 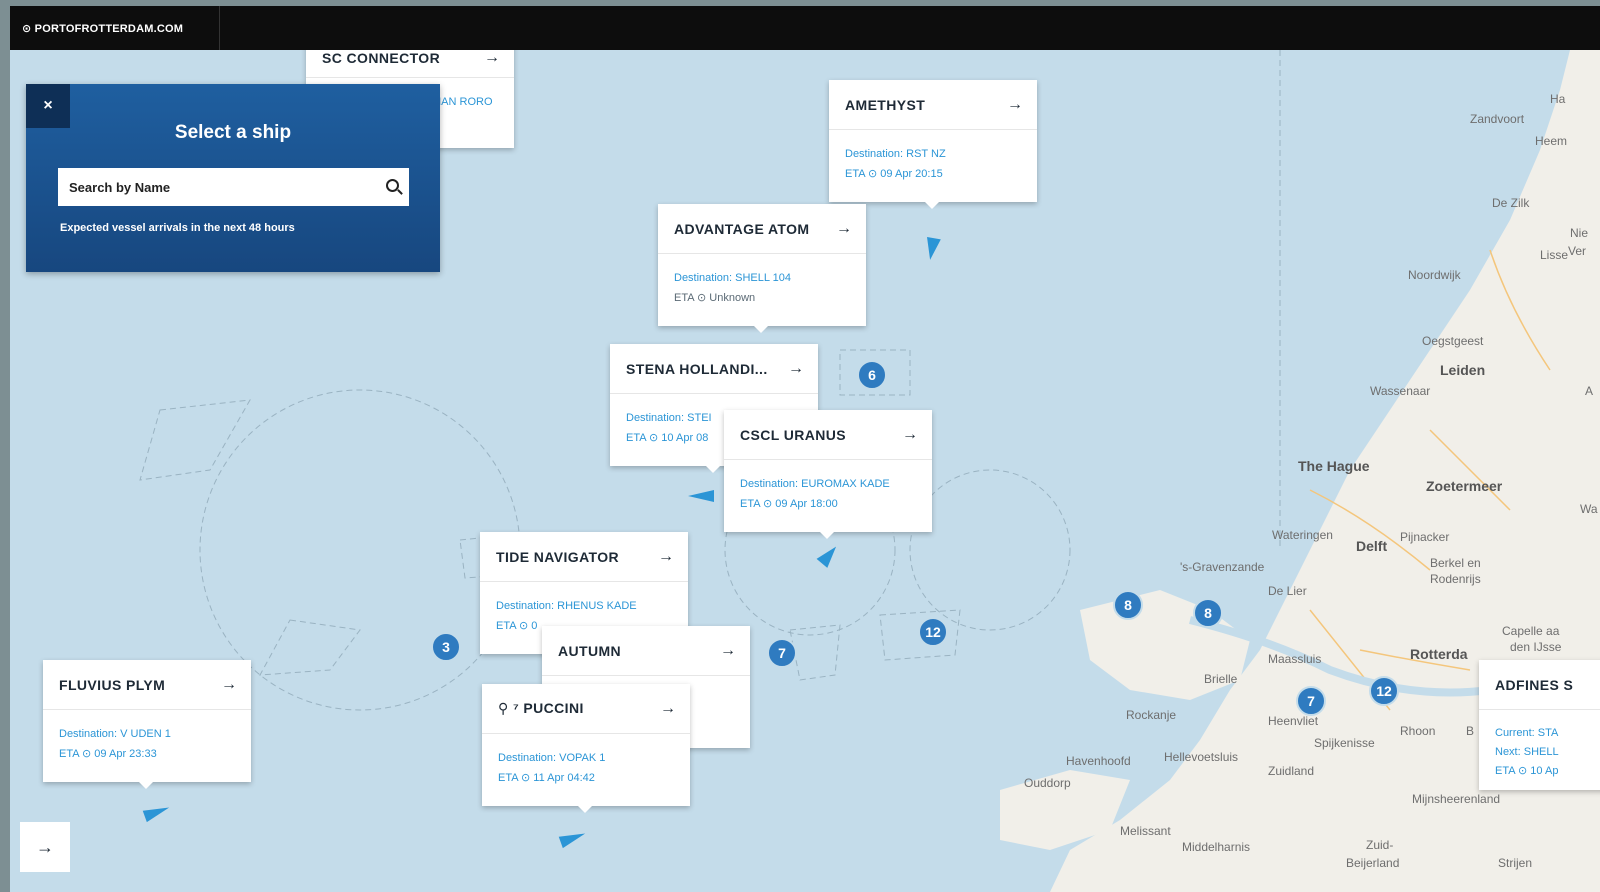 What do you see at coordinates (1497, 119) in the screenshot?
I see `place-label: Zandvoort` at bounding box center [1497, 119].